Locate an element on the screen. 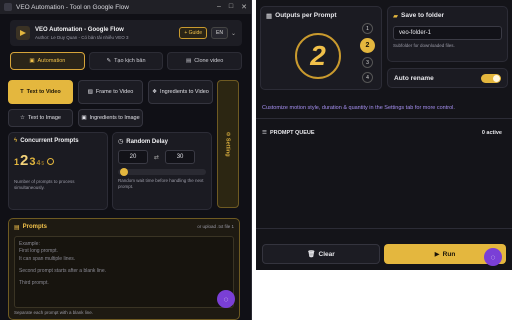 The width and height of the screenshot is (512, 320). output-option-3: 3 is located at coordinates (367, 62).